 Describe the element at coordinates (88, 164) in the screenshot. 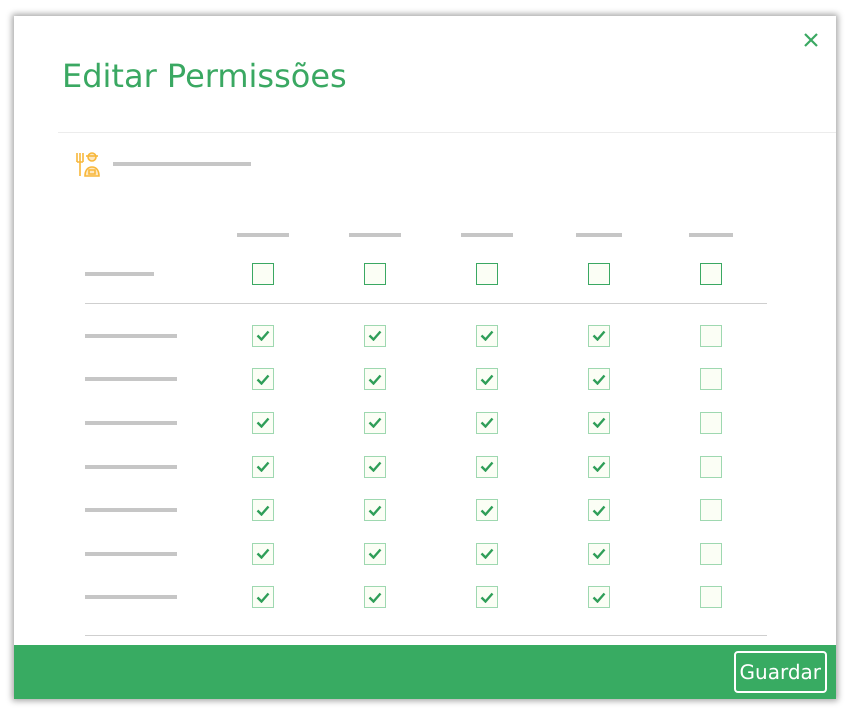

I see `farmer-icon` at that location.